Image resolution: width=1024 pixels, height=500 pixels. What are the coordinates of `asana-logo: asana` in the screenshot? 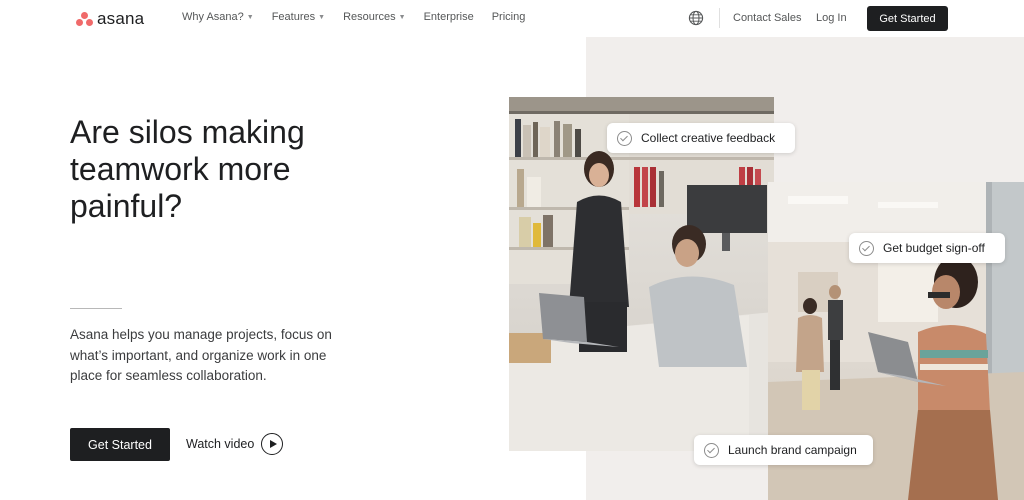 It's located at (110, 19).